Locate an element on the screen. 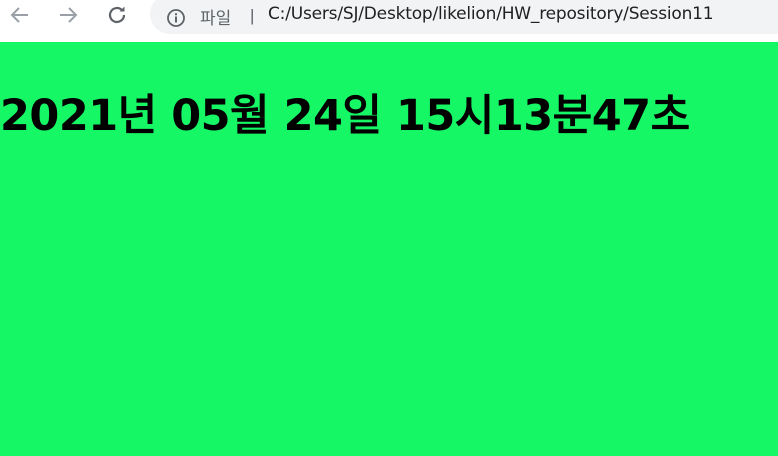 This screenshot has width=778, height=456. forward-button is located at coordinates (68, 15).